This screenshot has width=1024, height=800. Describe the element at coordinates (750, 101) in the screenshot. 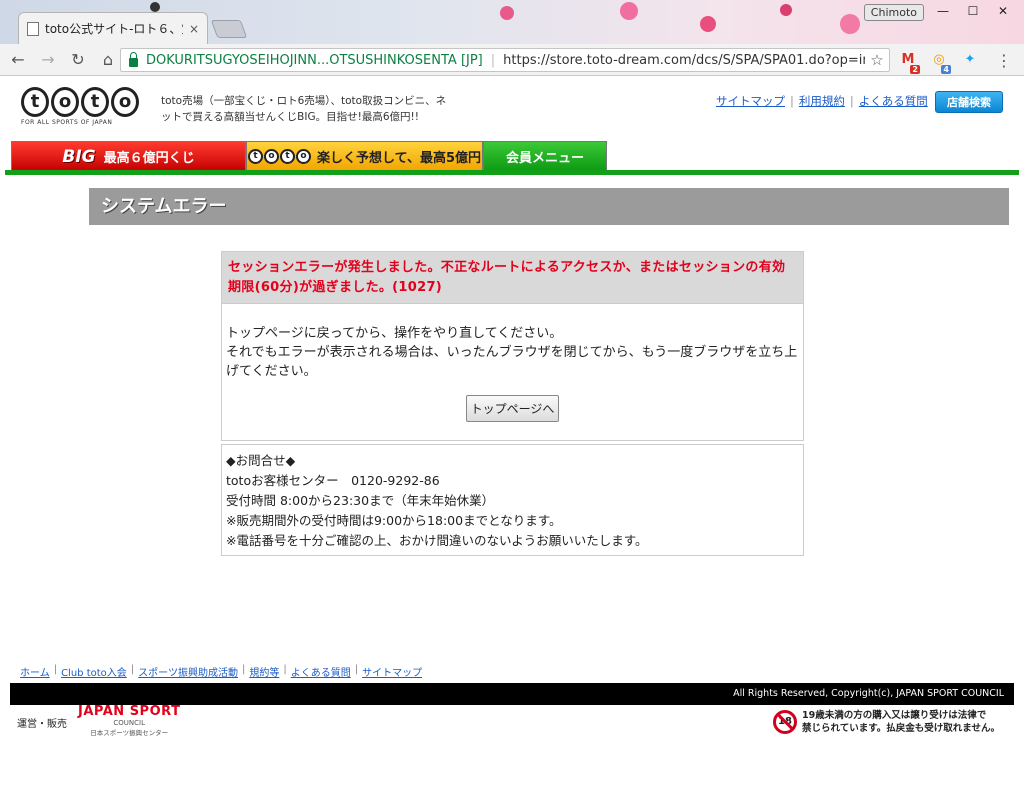

I see `link-sitemap: サイトマップ` at that location.